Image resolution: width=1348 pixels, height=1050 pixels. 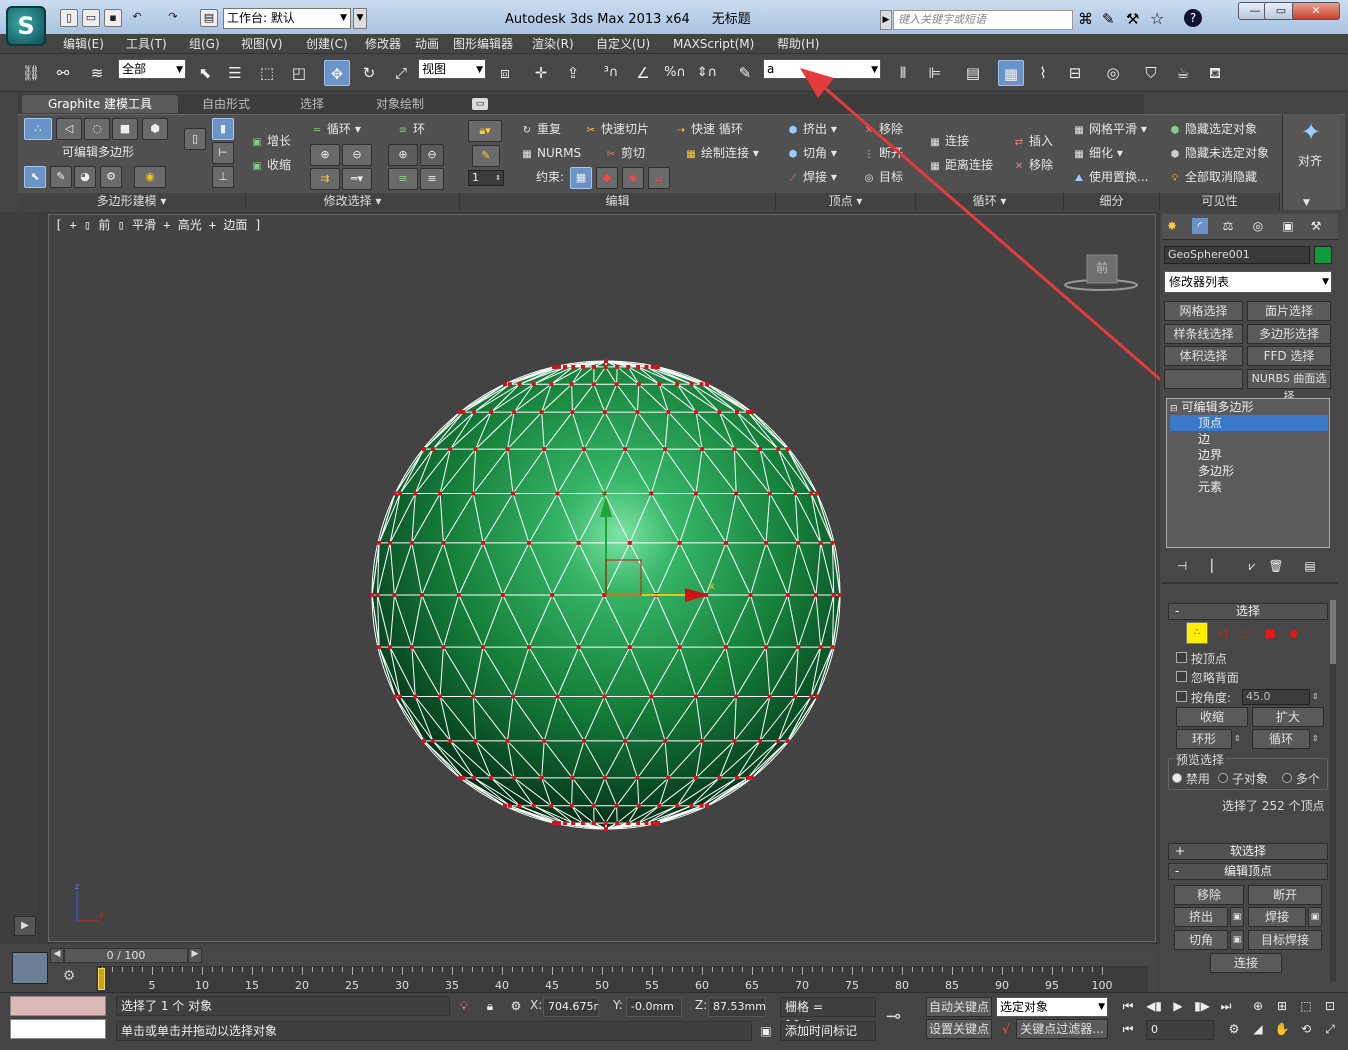 What do you see at coordinates (1252, 566) in the screenshot?
I see `make-unique-icon: ⩗` at bounding box center [1252, 566].